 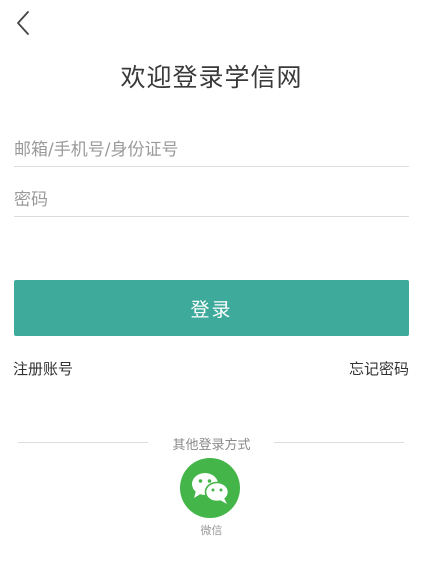 I want to click on wechat-login-button, so click(x=210, y=488).